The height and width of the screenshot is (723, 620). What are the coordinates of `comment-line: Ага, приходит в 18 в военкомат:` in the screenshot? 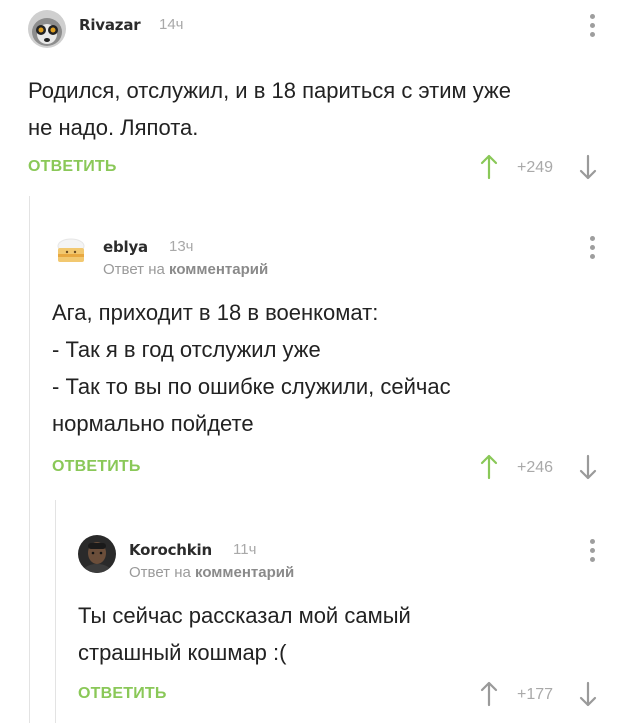 It's located at (215, 312).